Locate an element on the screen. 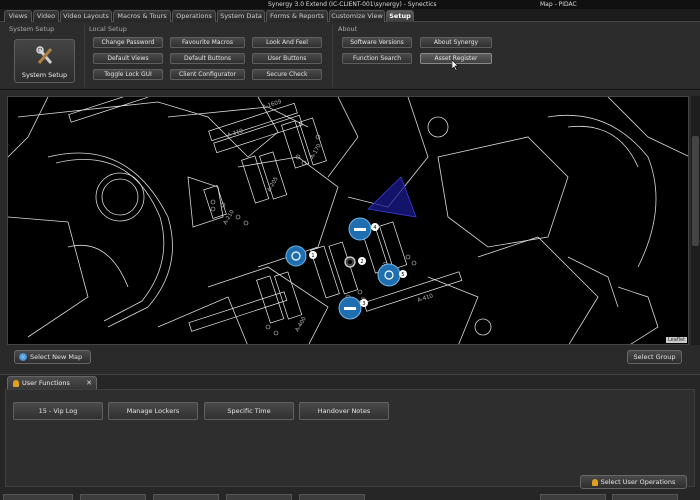 The width and height of the screenshot is (700, 500). about-synergy-button: About Synergy is located at coordinates (456, 42).